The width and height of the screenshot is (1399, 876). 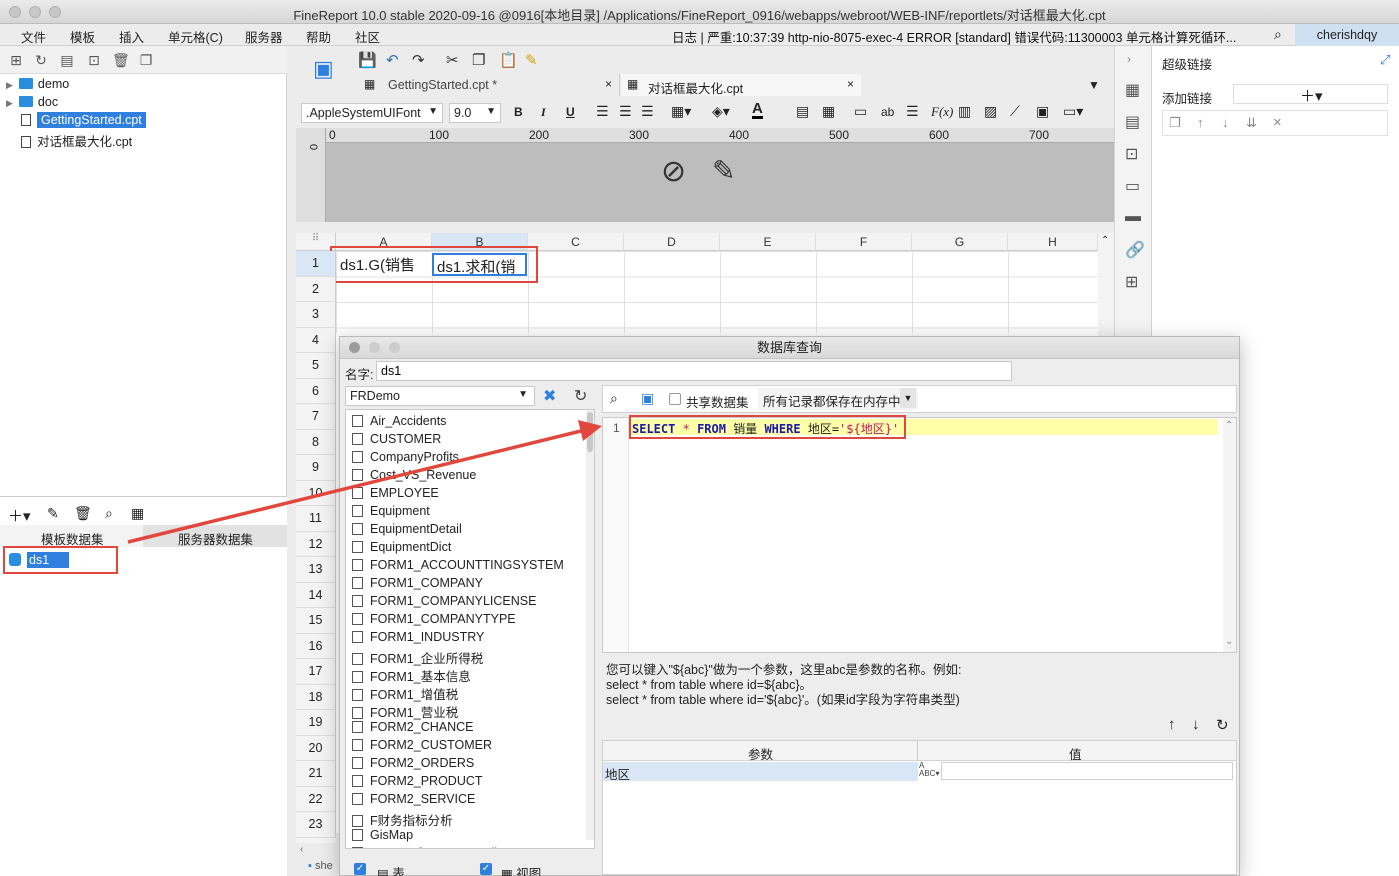 I want to click on annotation-arrow, so click(x=364, y=482).